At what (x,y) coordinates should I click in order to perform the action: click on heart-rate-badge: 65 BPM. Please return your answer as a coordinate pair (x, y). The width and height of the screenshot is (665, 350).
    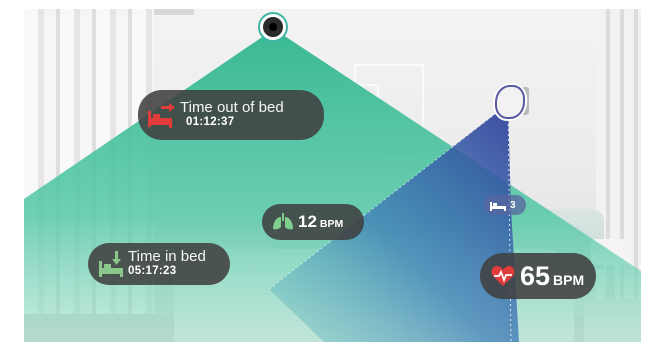
    Looking at the image, I should click on (538, 276).